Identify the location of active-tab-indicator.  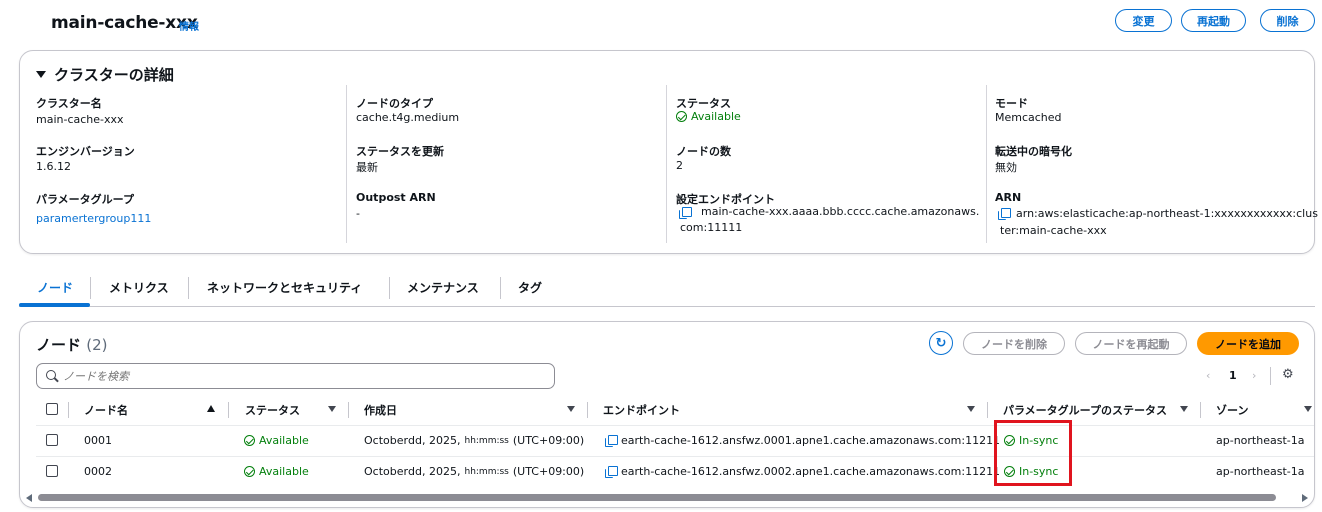
(54, 305).